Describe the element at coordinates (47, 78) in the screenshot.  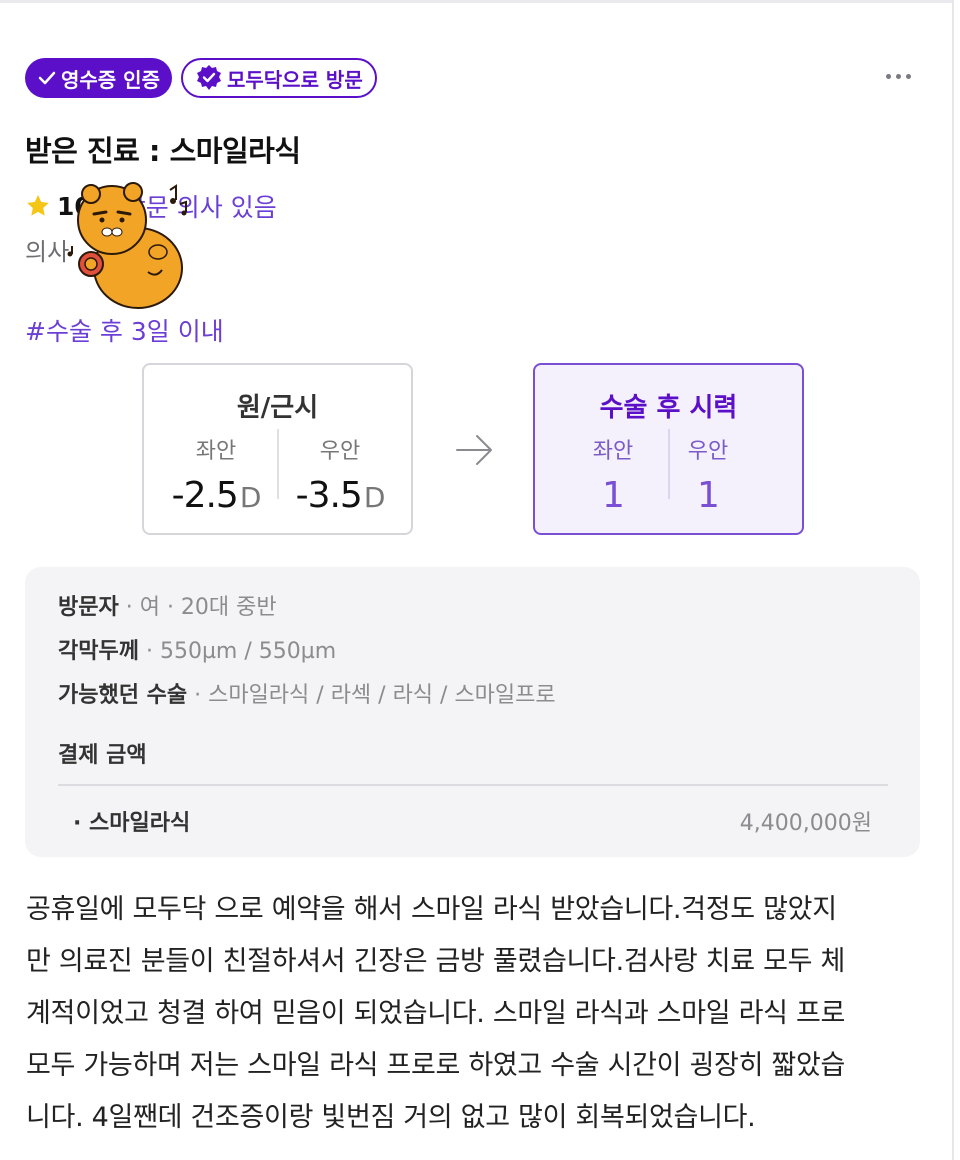
I see `check-icon` at that location.